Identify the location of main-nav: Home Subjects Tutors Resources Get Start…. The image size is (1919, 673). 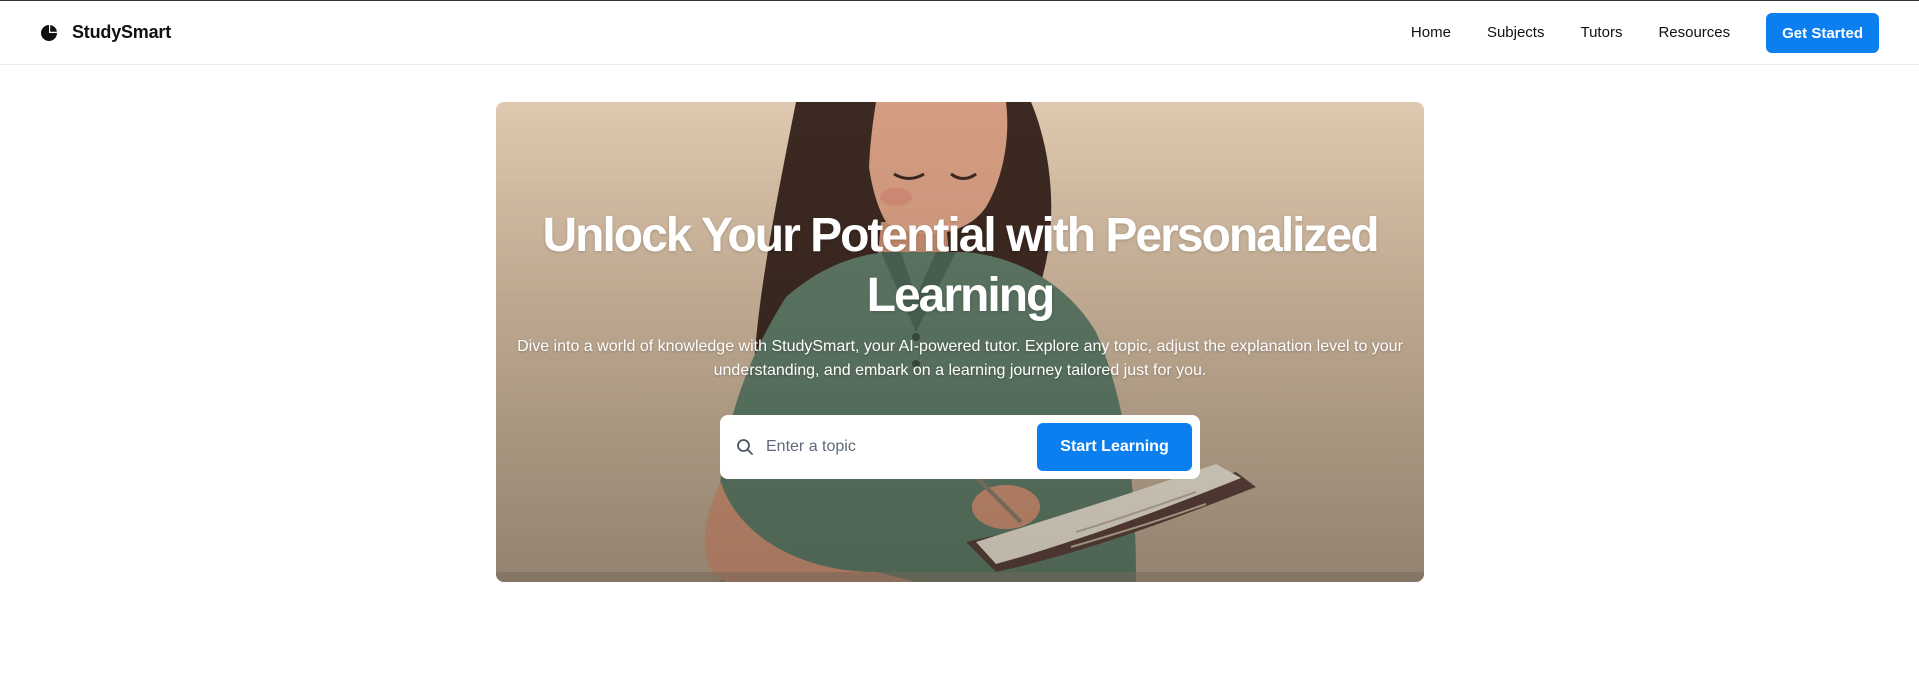
(1645, 33).